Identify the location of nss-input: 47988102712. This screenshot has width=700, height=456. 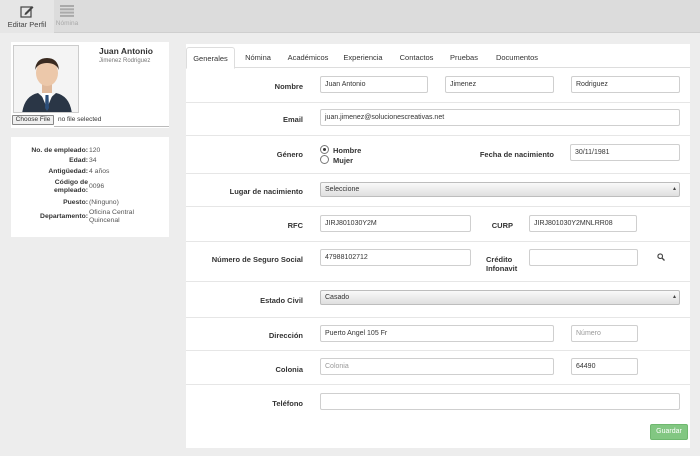
(395, 257).